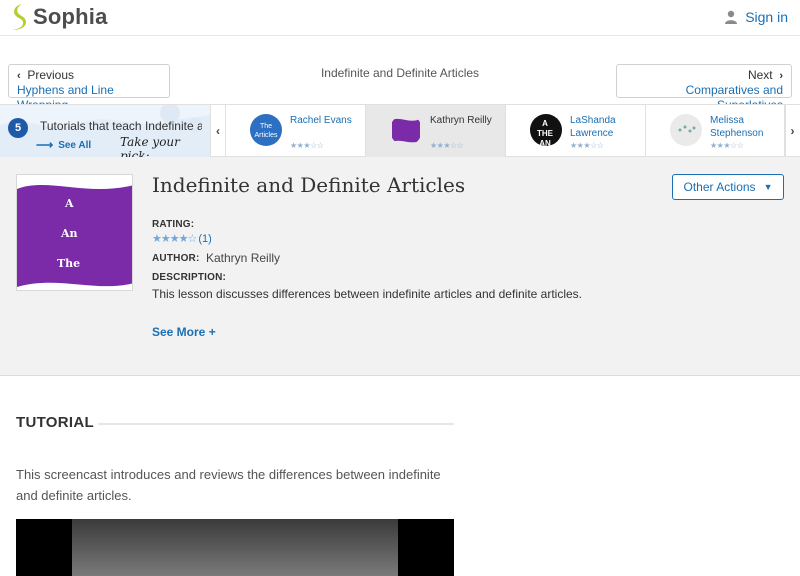 This screenshot has width=800, height=576. Describe the element at coordinates (75, 145) in the screenshot. I see `see-all-label: See All` at that location.